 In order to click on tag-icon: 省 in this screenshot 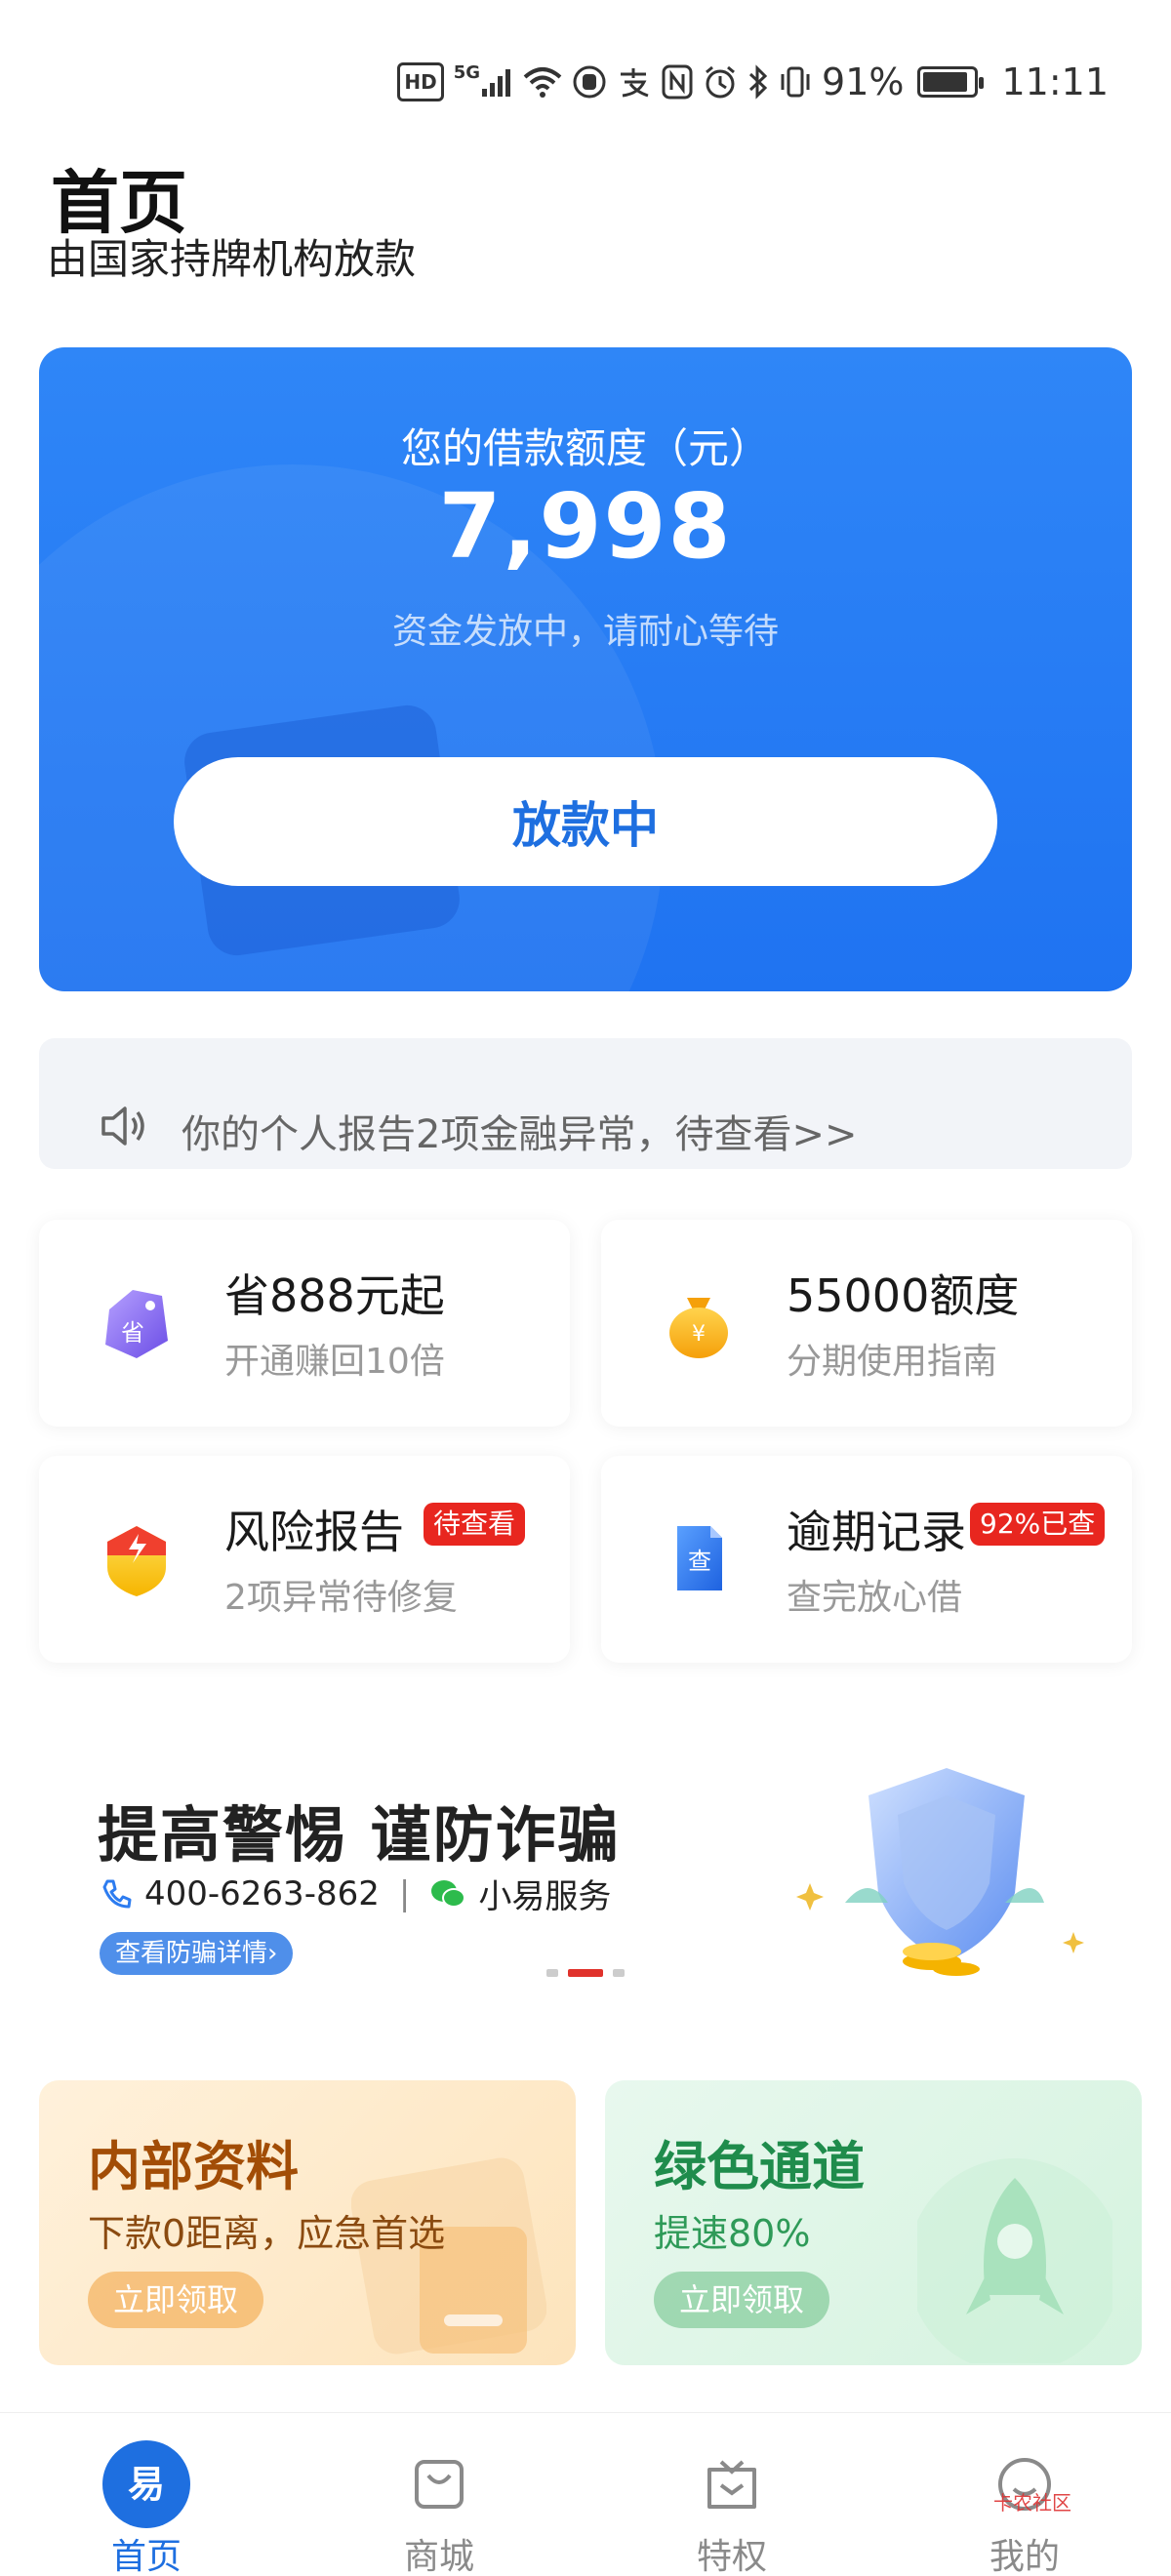, I will do `click(136, 1324)`.